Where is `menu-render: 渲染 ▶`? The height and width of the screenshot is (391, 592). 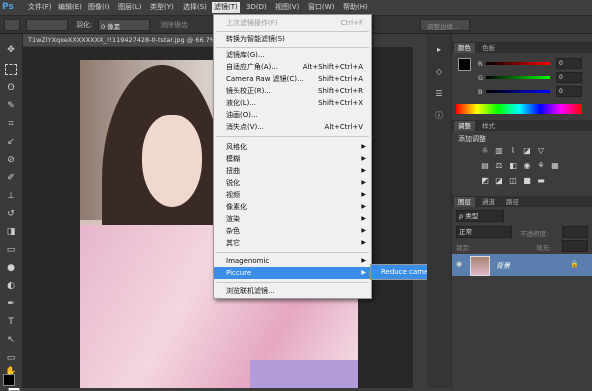 menu-render: 渲染 ▶ is located at coordinates (292, 219).